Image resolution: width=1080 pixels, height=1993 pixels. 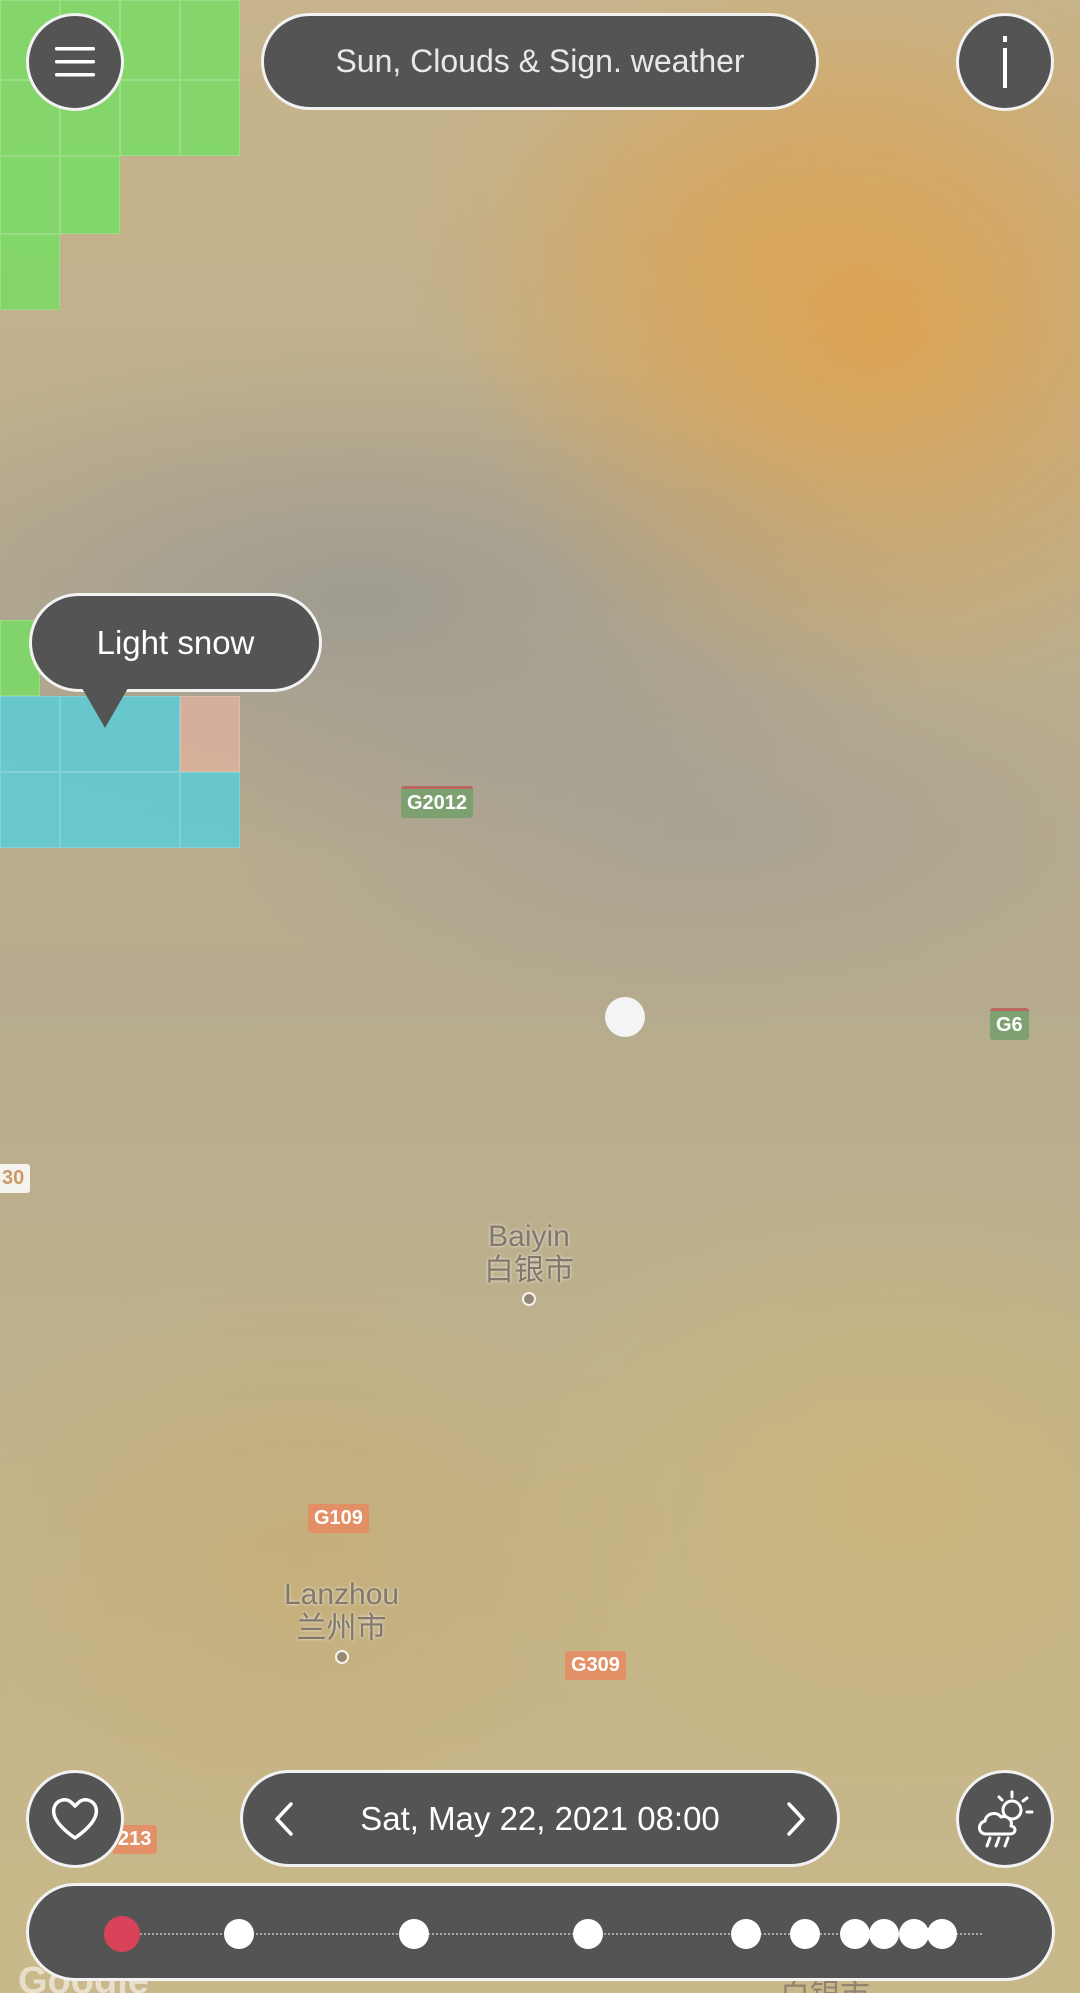 I want to click on layer-title: Sun, Clouds & Sign. weather, so click(x=540, y=61).